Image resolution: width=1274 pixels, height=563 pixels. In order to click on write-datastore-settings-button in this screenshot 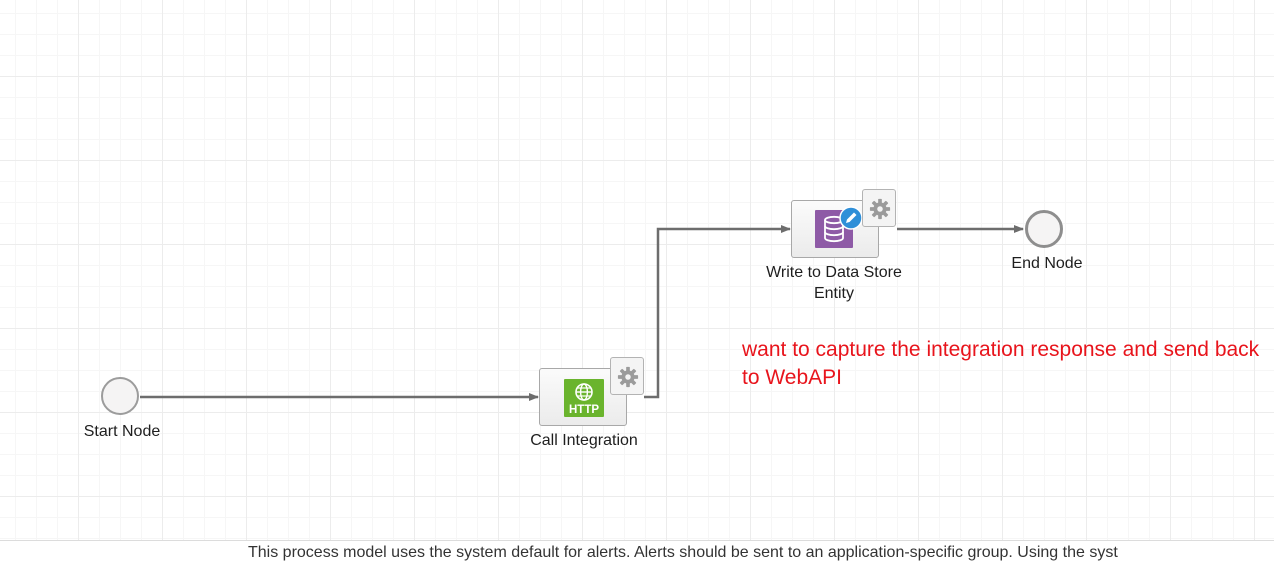, I will do `click(879, 208)`.